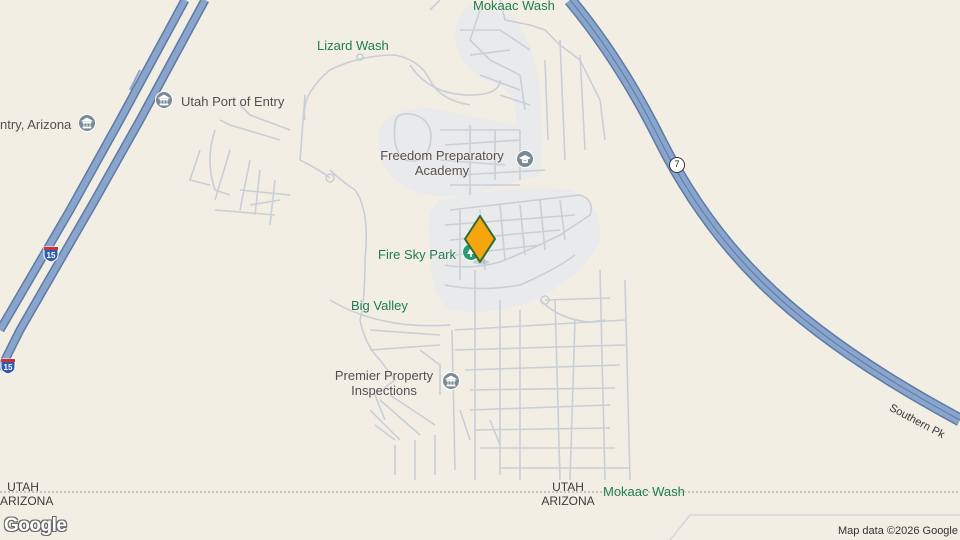 This screenshot has width=960, height=540. Describe the element at coordinates (568, 501) in the screenshot. I see `arizona-label-center: ARIZONA` at that location.